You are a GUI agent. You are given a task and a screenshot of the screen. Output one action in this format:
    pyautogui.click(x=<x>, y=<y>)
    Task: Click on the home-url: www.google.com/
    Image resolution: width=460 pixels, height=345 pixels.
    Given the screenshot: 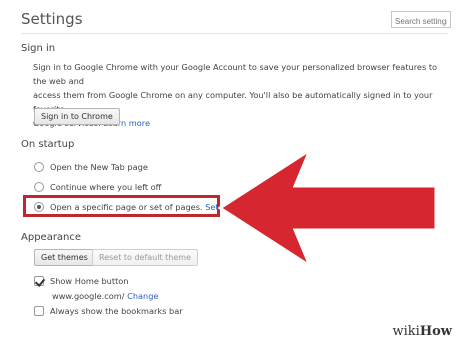 What is the action you would take?
    pyautogui.click(x=88, y=296)
    